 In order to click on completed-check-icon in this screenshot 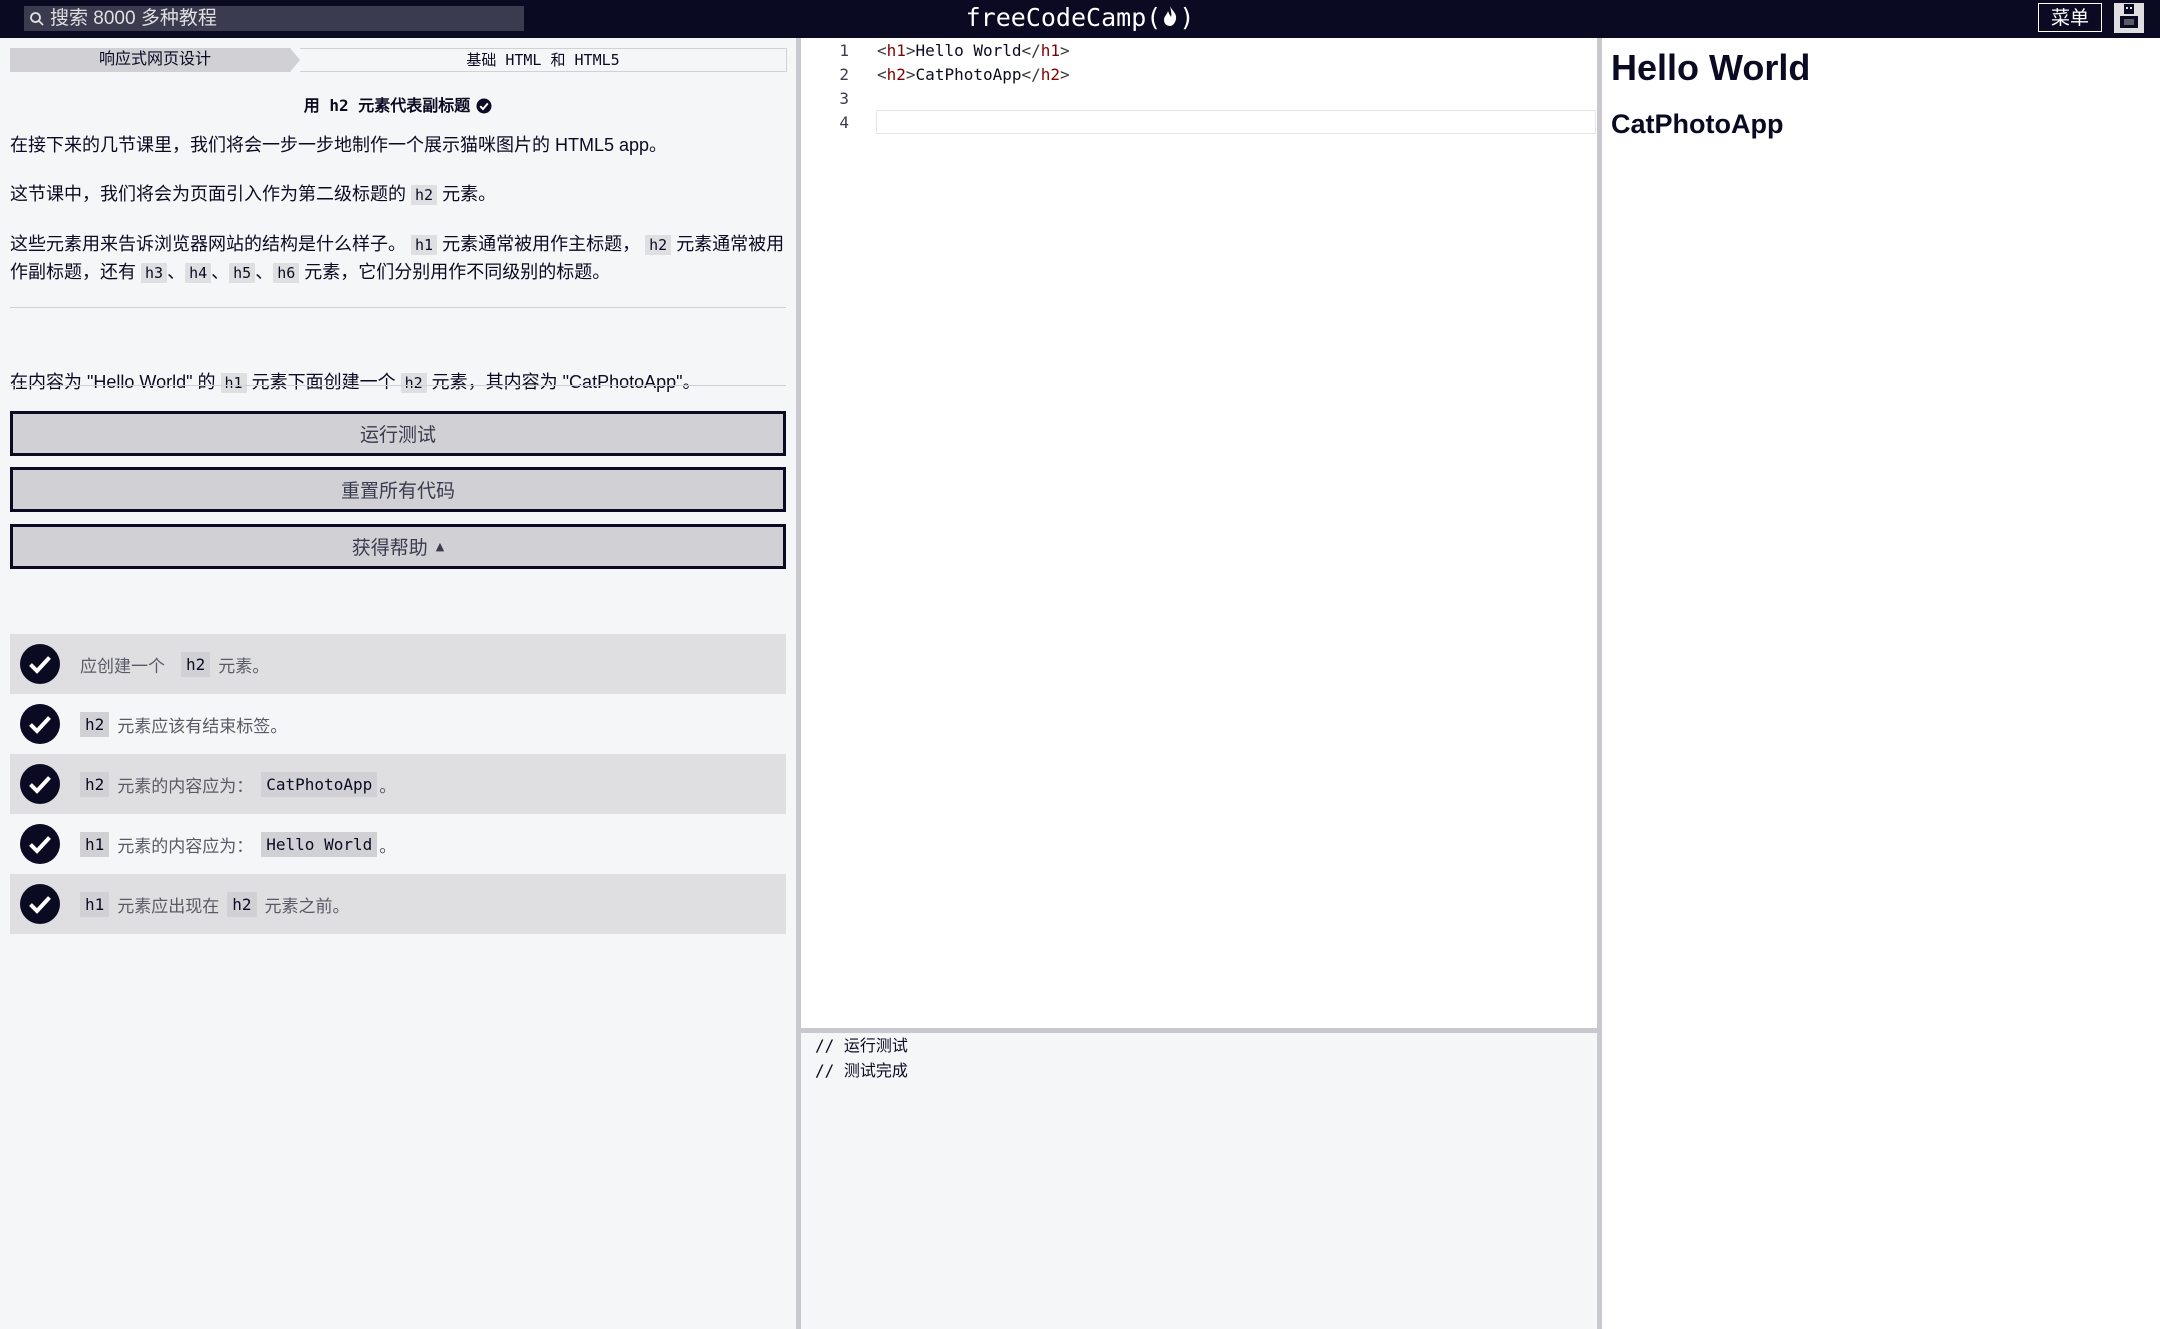, I will do `click(484, 108)`.